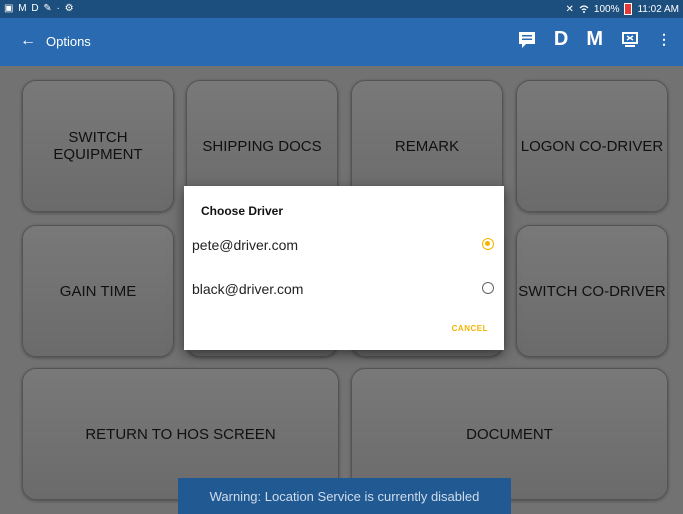 The image size is (683, 514). I want to click on back-arrow-icon: ←, so click(28, 41).